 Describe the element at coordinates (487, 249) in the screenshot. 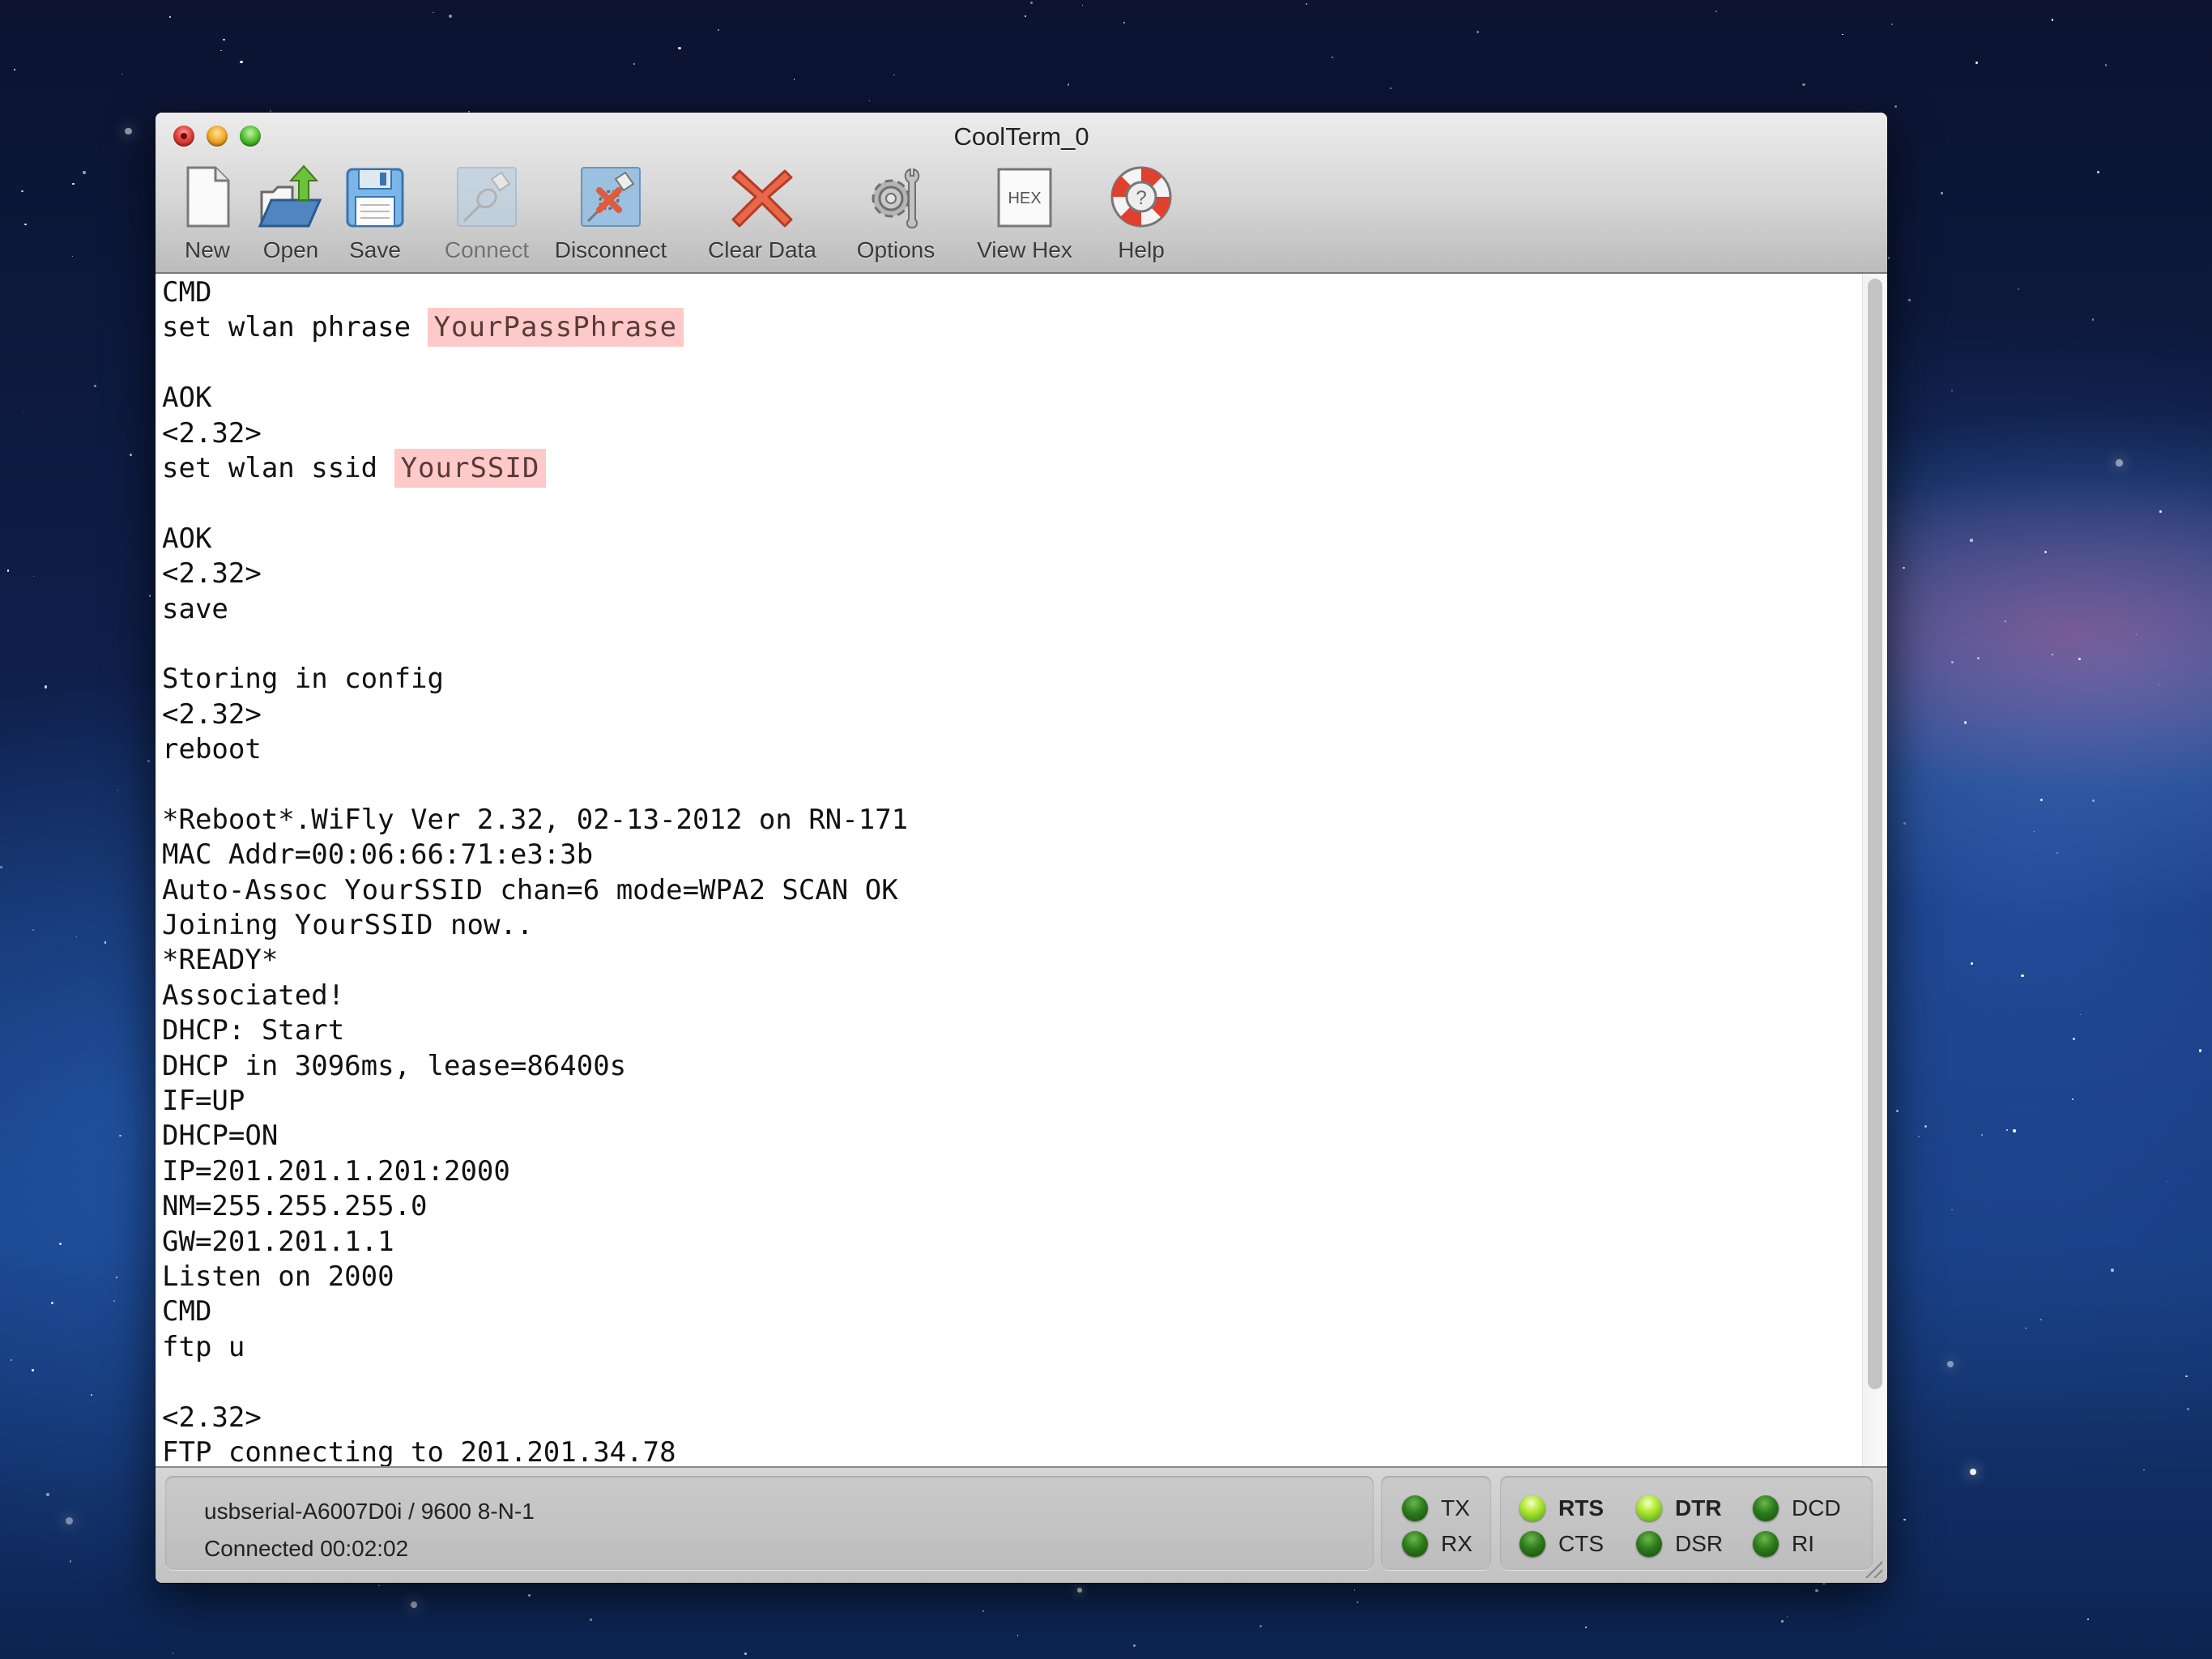

I see `toolbar-connect-label: Connect` at that location.